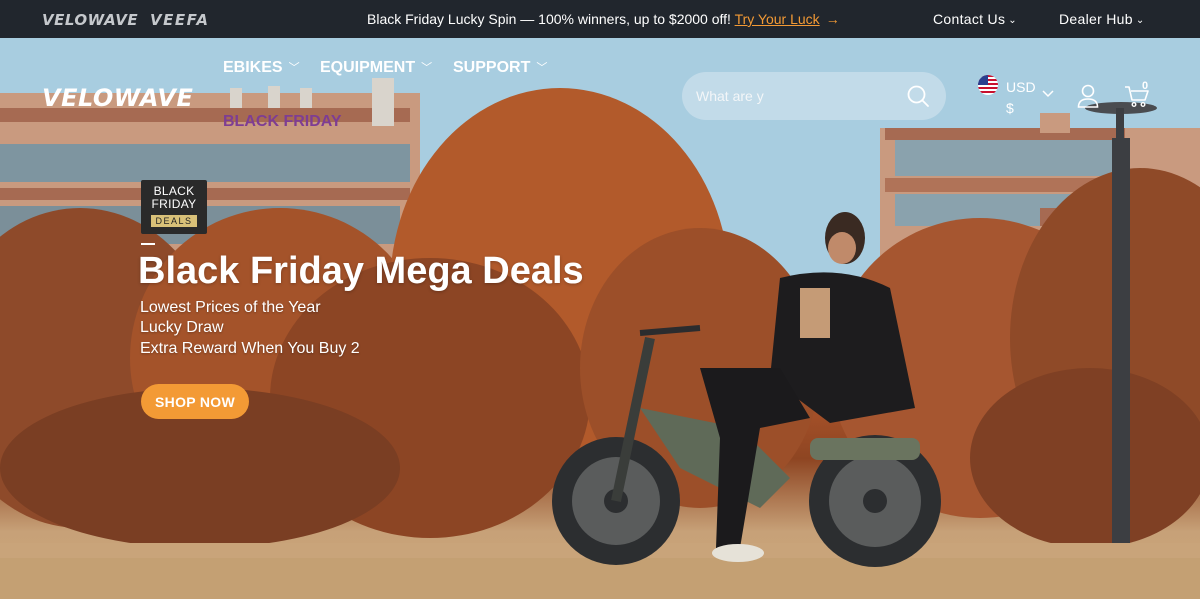 This screenshot has height=599, width=1200. Describe the element at coordinates (918, 96) in the screenshot. I see `search-icon` at that location.